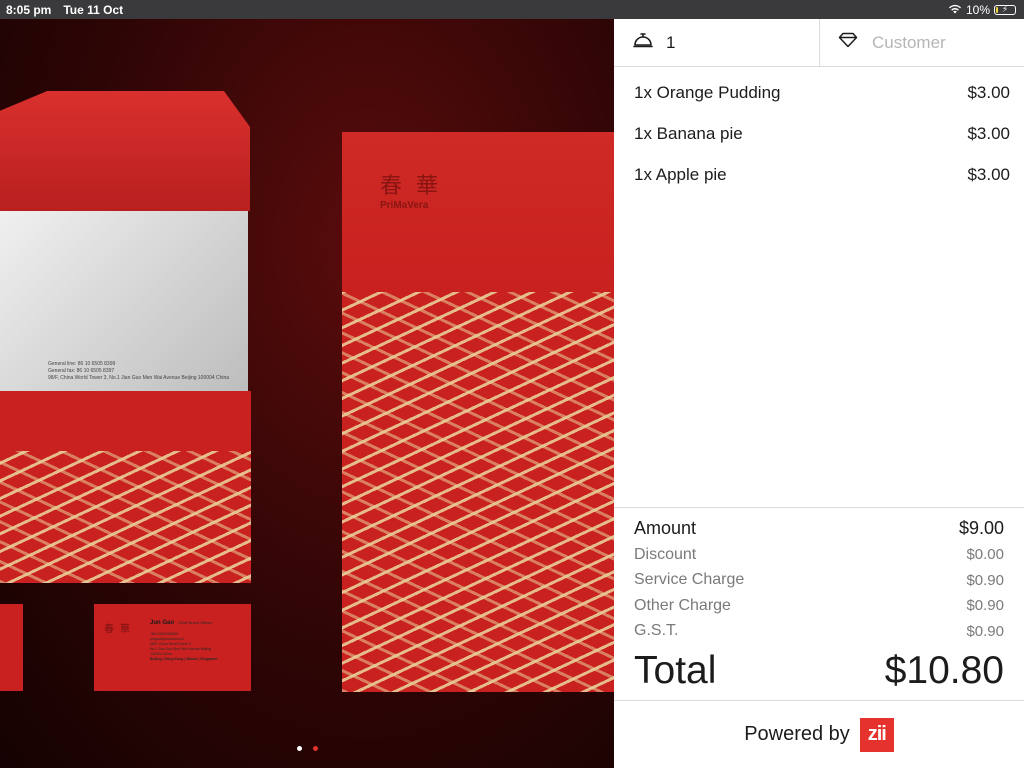 Image resolution: width=1024 pixels, height=768 pixels. I want to click on patterned-card, so click(125, 487).